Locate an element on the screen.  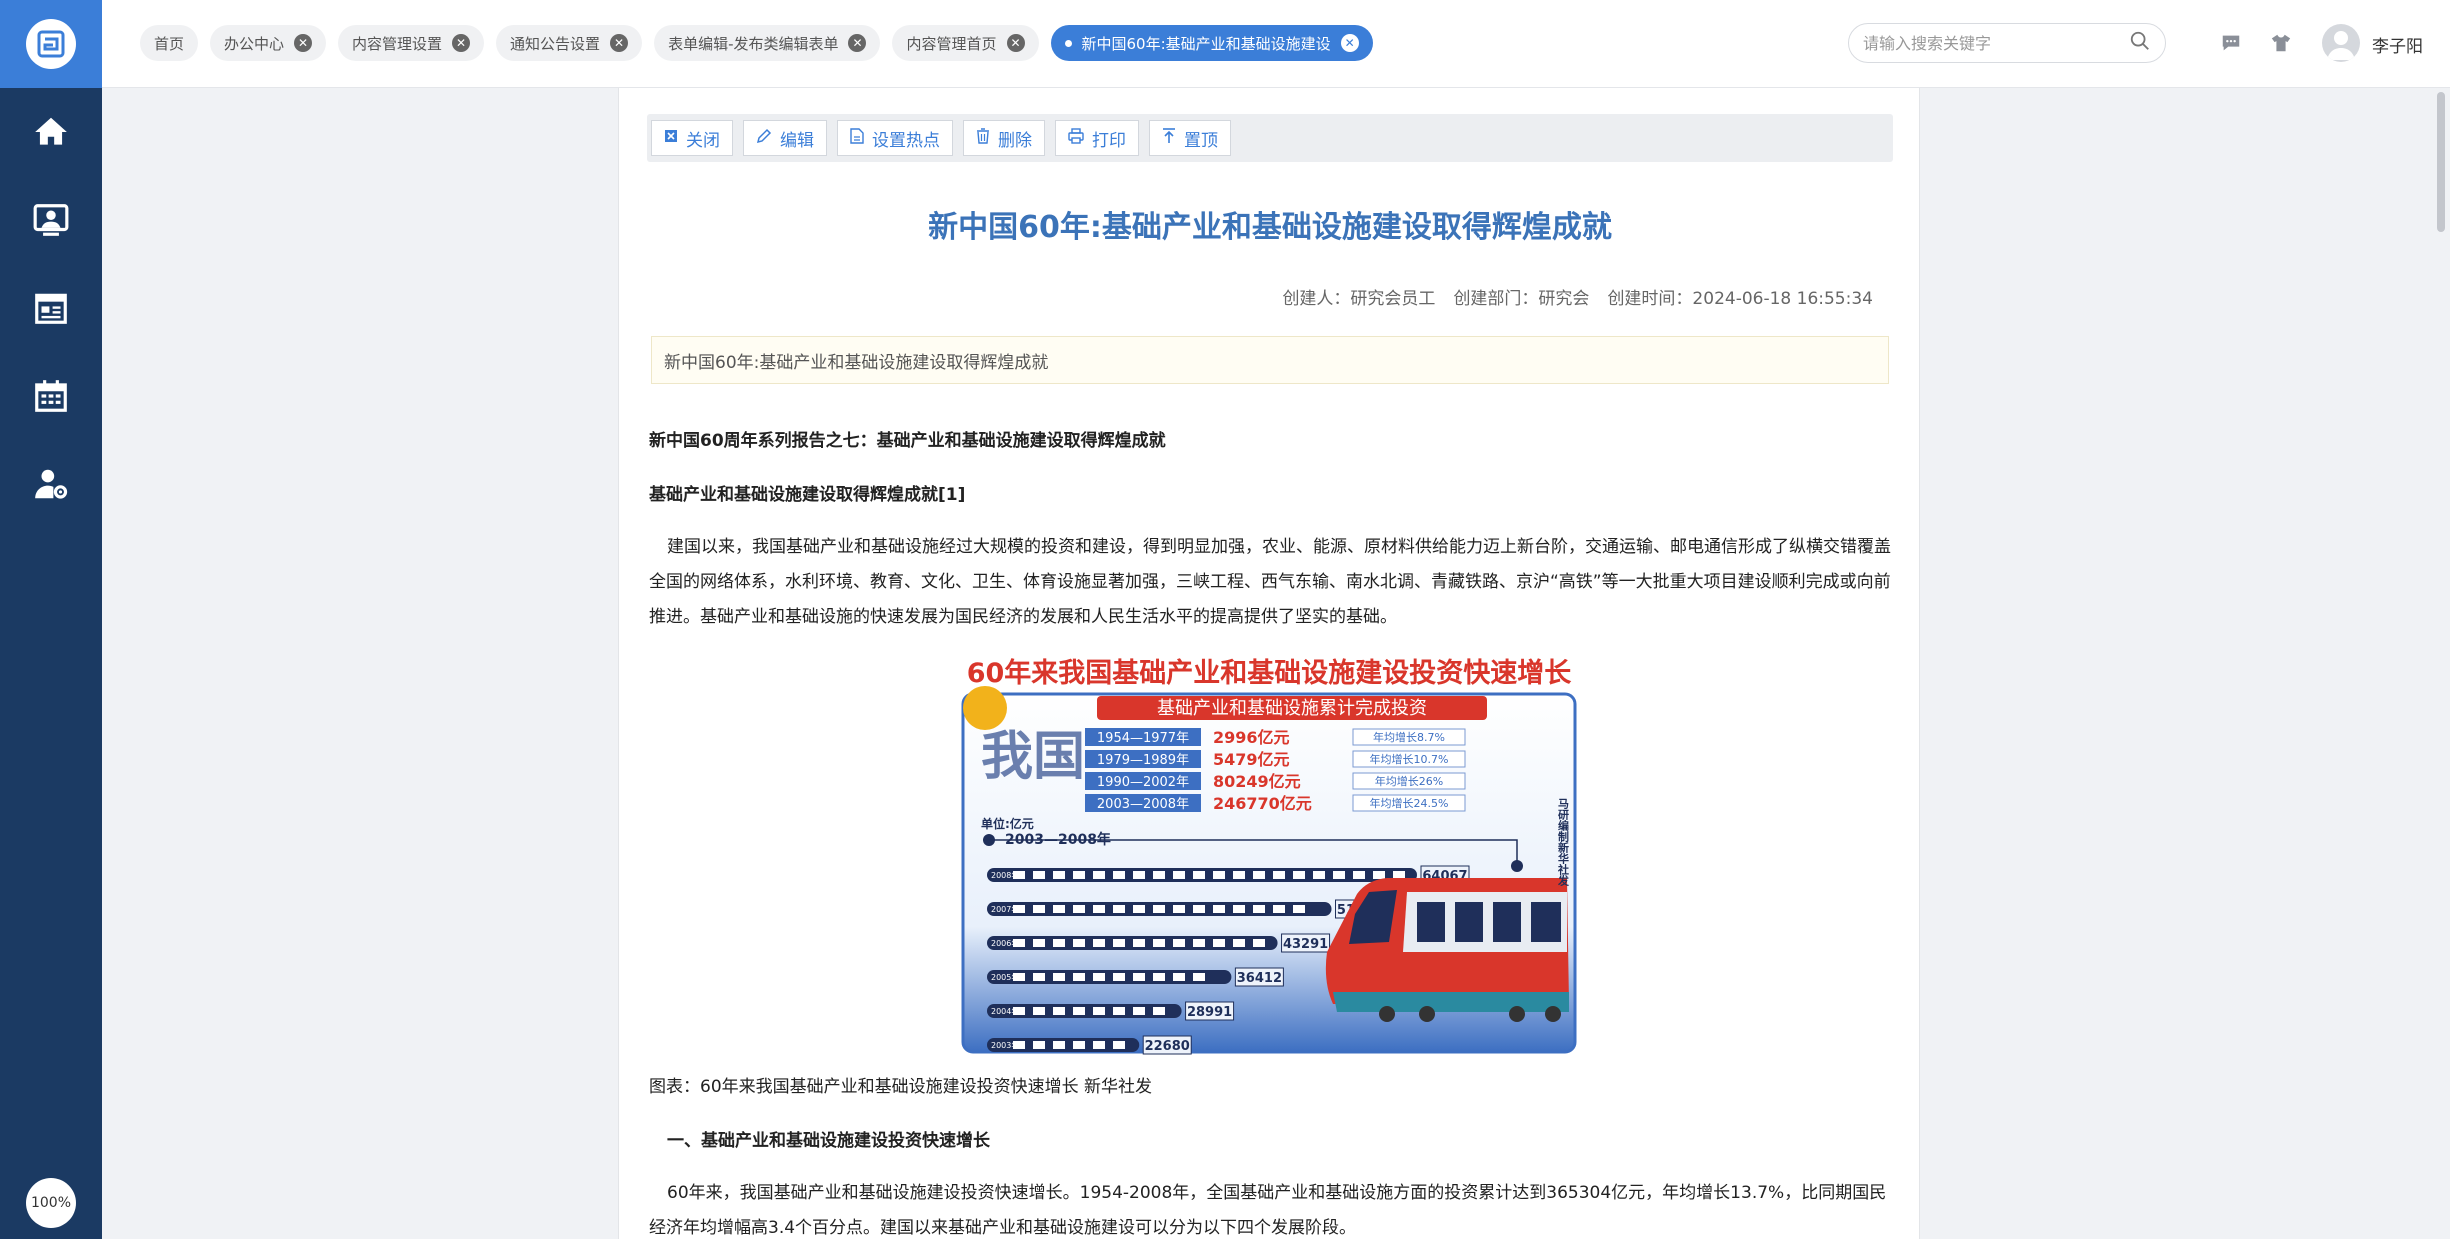
delete-button: 删除 is located at coordinates (1004, 138).